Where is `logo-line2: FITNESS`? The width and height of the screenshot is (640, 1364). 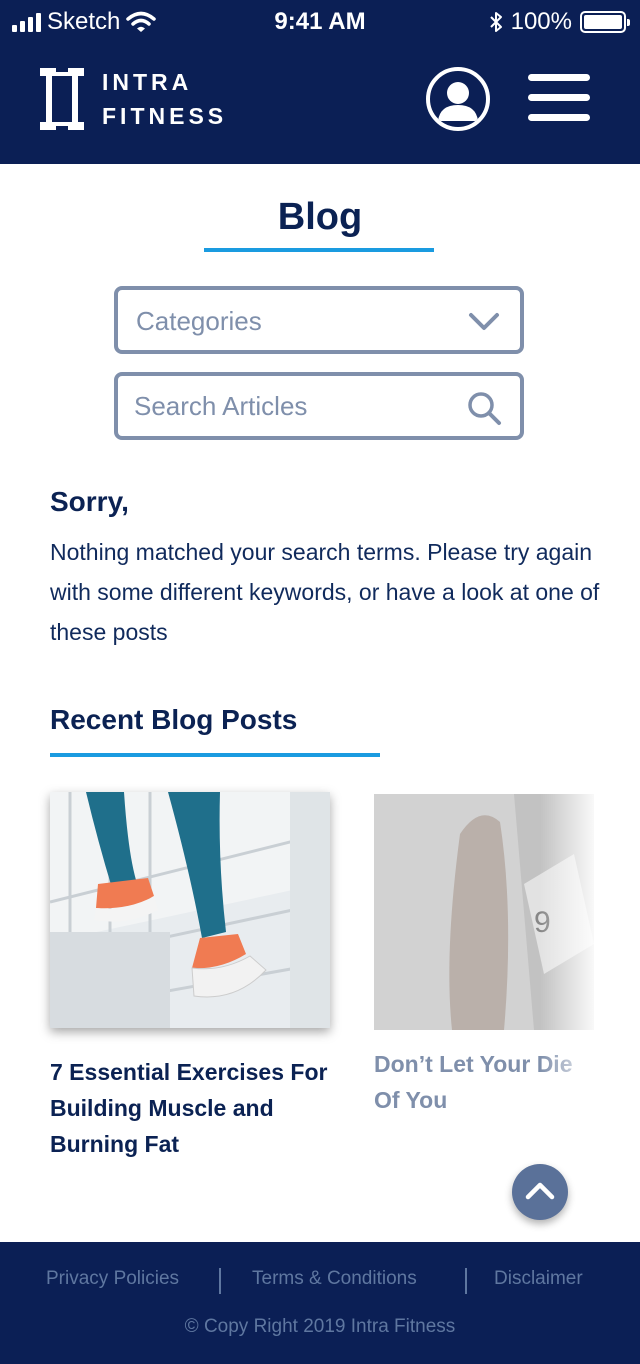 logo-line2: FITNESS is located at coordinates (165, 116).